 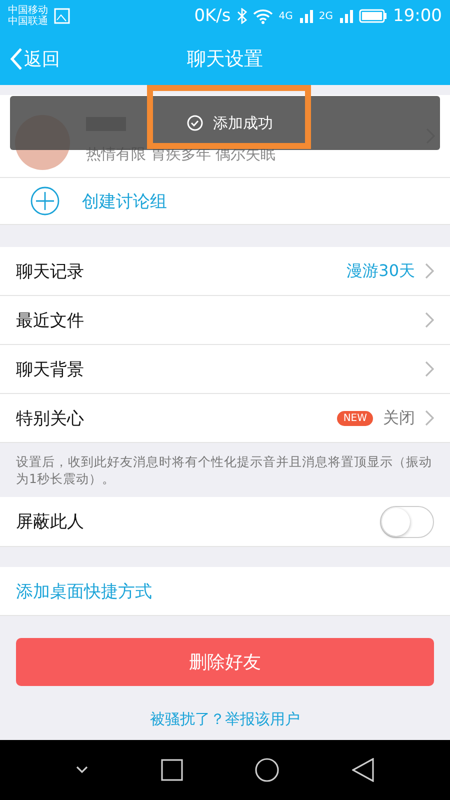 I want to click on new-badge: NEW, so click(x=355, y=418).